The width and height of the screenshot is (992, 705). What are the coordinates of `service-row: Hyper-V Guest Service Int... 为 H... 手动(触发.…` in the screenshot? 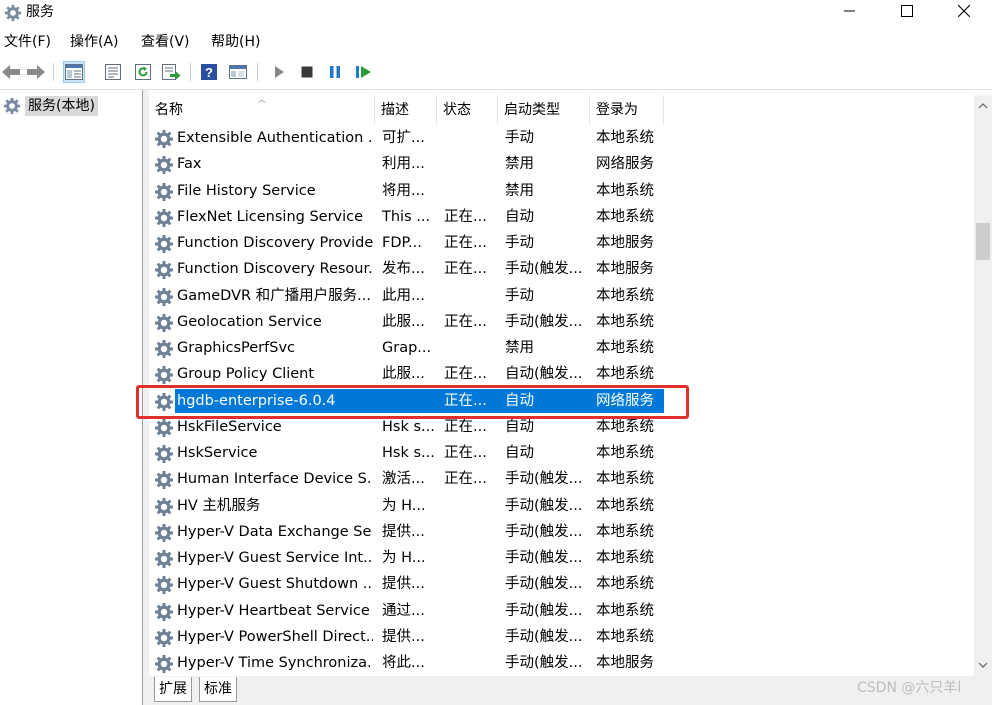 It's located at (406, 558).